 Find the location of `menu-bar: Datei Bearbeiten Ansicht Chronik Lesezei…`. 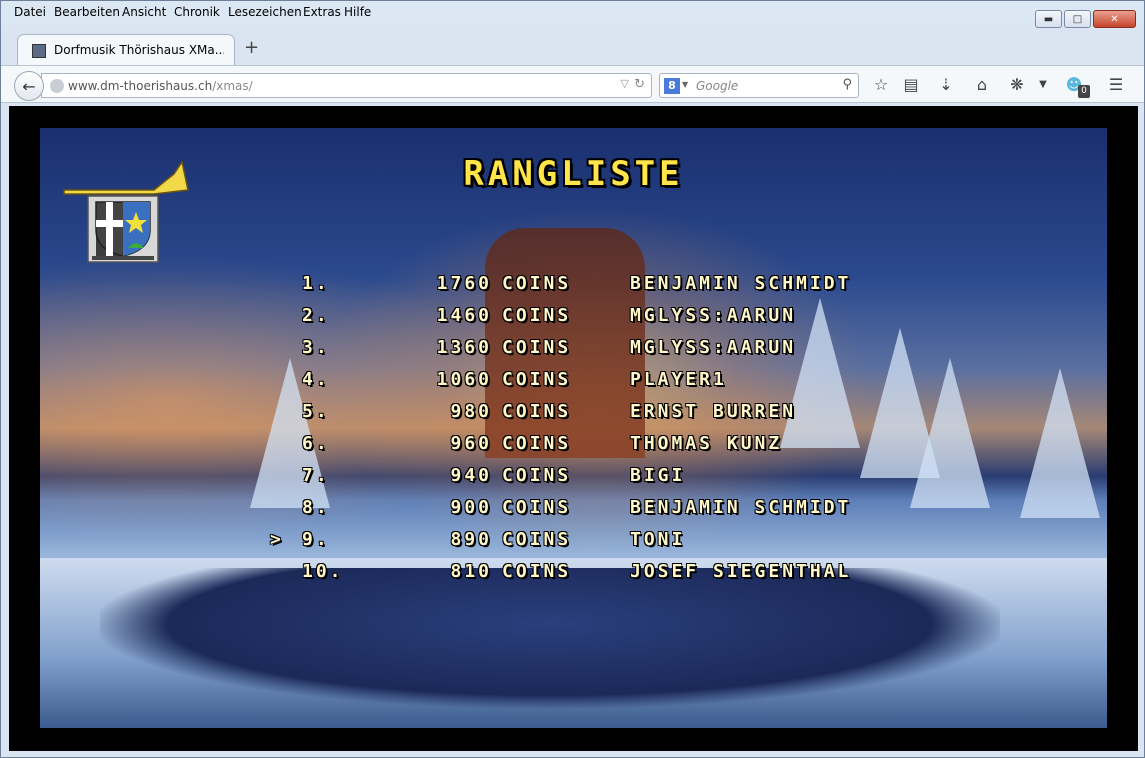

menu-bar: Datei Bearbeiten Ansicht Chronik Lesezei… is located at coordinates (572, 13).